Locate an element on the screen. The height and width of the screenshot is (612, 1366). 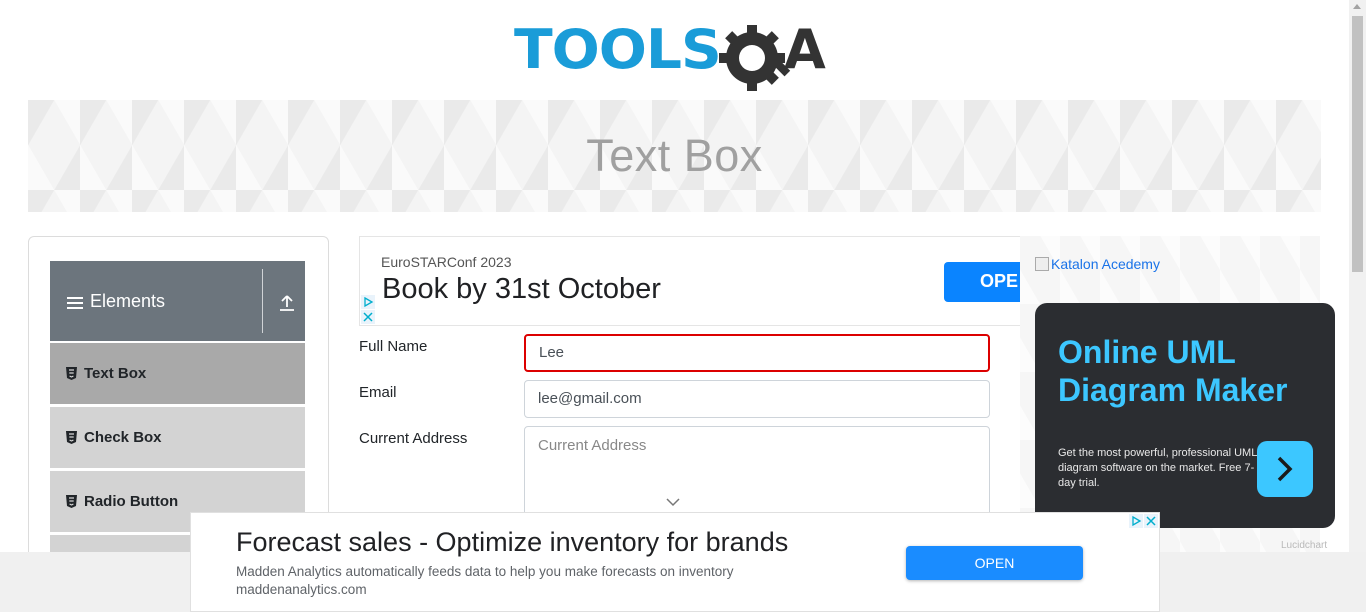
ad-subtitle: EuroSTARConf 2023 is located at coordinates (446, 262).